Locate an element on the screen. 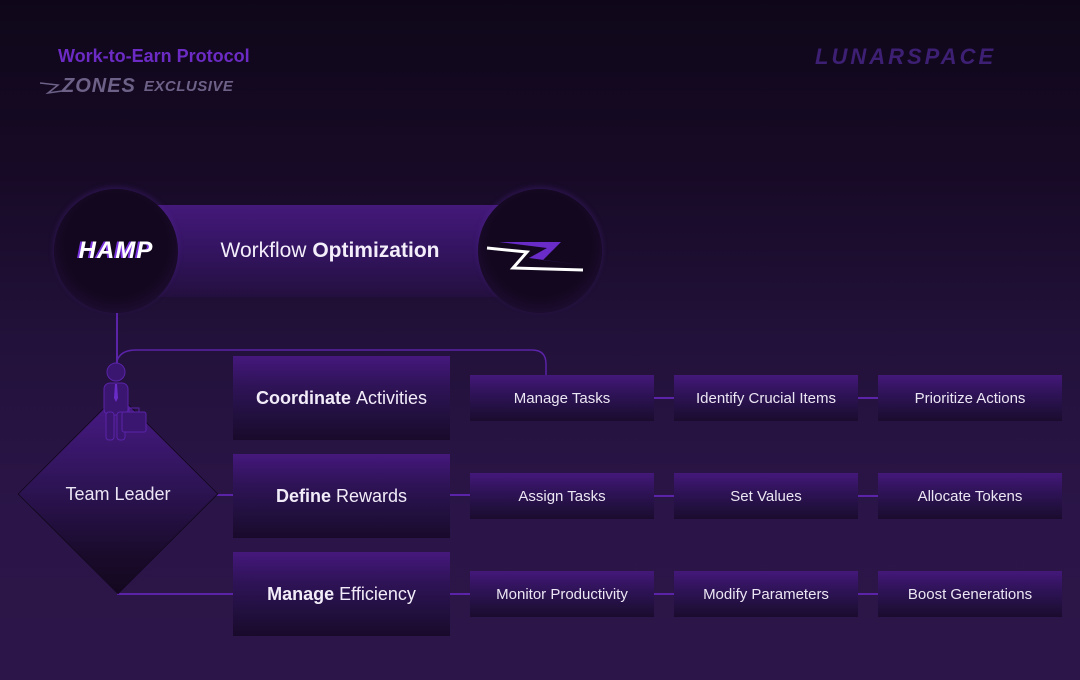 The image size is (1080, 680). connector-r1-b is located at coordinates (868, 398).